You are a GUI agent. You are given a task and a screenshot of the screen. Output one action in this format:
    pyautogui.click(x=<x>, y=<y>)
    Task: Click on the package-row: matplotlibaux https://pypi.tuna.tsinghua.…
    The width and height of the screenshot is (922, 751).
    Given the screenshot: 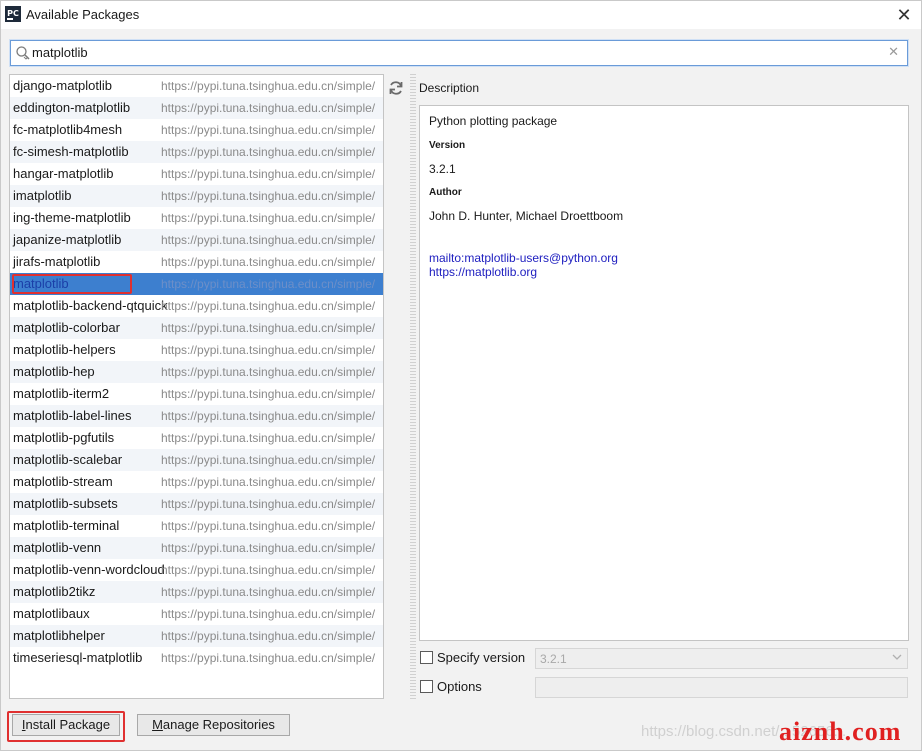 What is the action you would take?
    pyautogui.click(x=196, y=614)
    